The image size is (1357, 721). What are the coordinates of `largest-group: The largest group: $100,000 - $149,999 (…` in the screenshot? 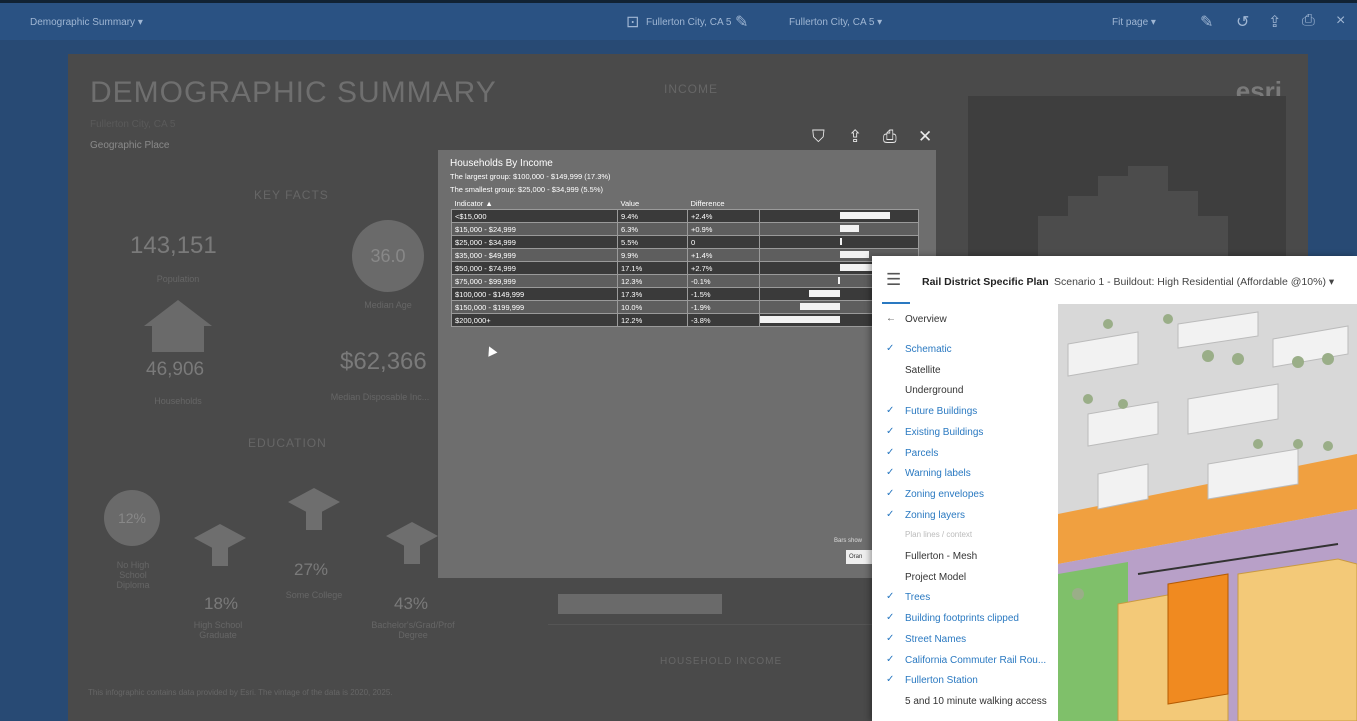 It's located at (530, 176).